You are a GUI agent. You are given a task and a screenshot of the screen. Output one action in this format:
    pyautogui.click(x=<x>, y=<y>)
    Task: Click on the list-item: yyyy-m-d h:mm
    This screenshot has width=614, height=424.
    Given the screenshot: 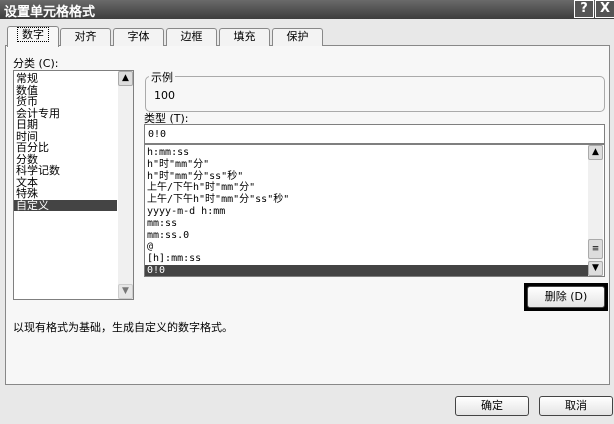 What is the action you would take?
    pyautogui.click(x=367, y=212)
    